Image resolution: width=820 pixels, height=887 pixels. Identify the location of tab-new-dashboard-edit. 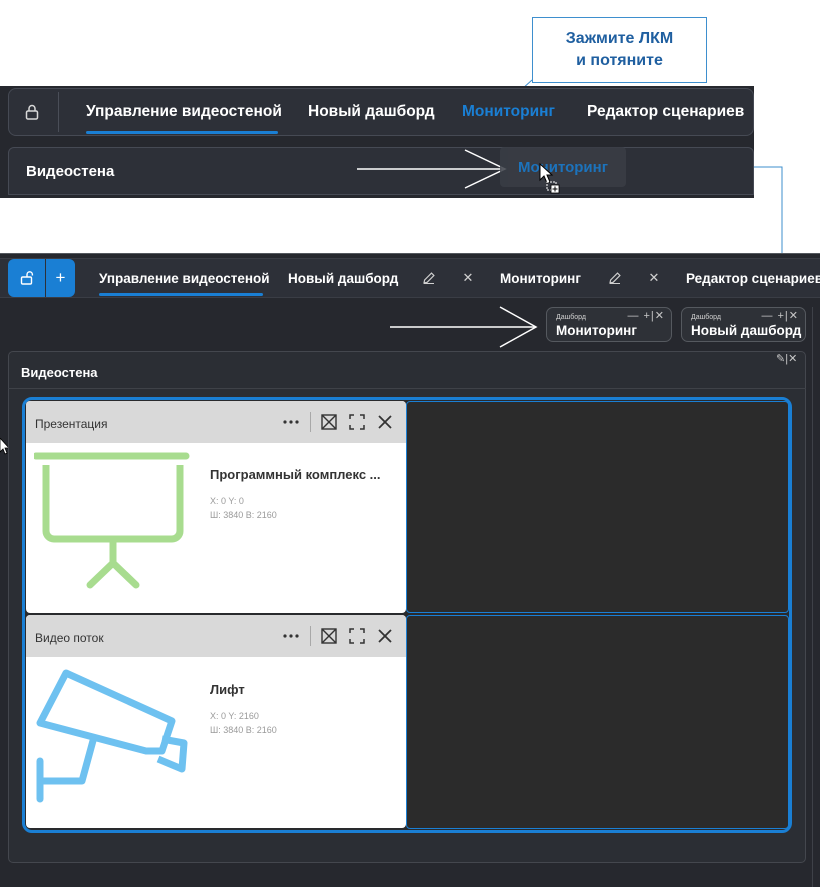
(429, 278).